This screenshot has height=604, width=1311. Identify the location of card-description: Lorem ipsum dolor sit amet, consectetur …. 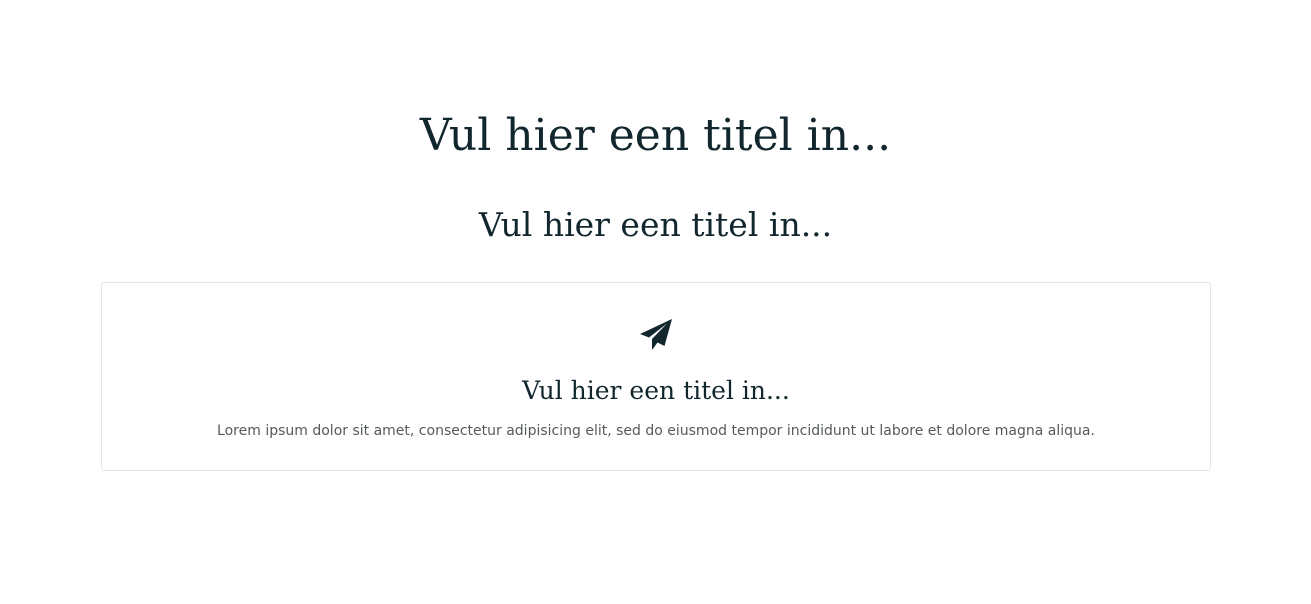
(656, 431).